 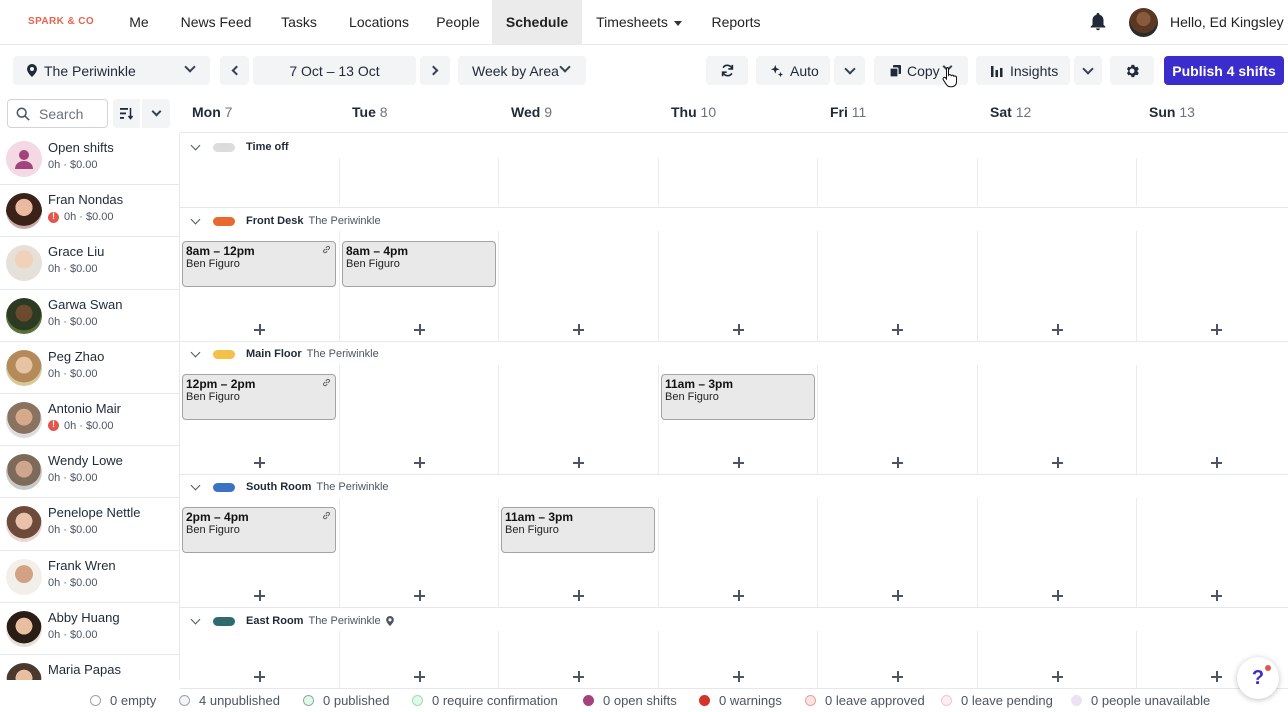 What do you see at coordinates (419, 264) in the screenshot?
I see `shift-card: 8am – 4pm Ben Figuro` at bounding box center [419, 264].